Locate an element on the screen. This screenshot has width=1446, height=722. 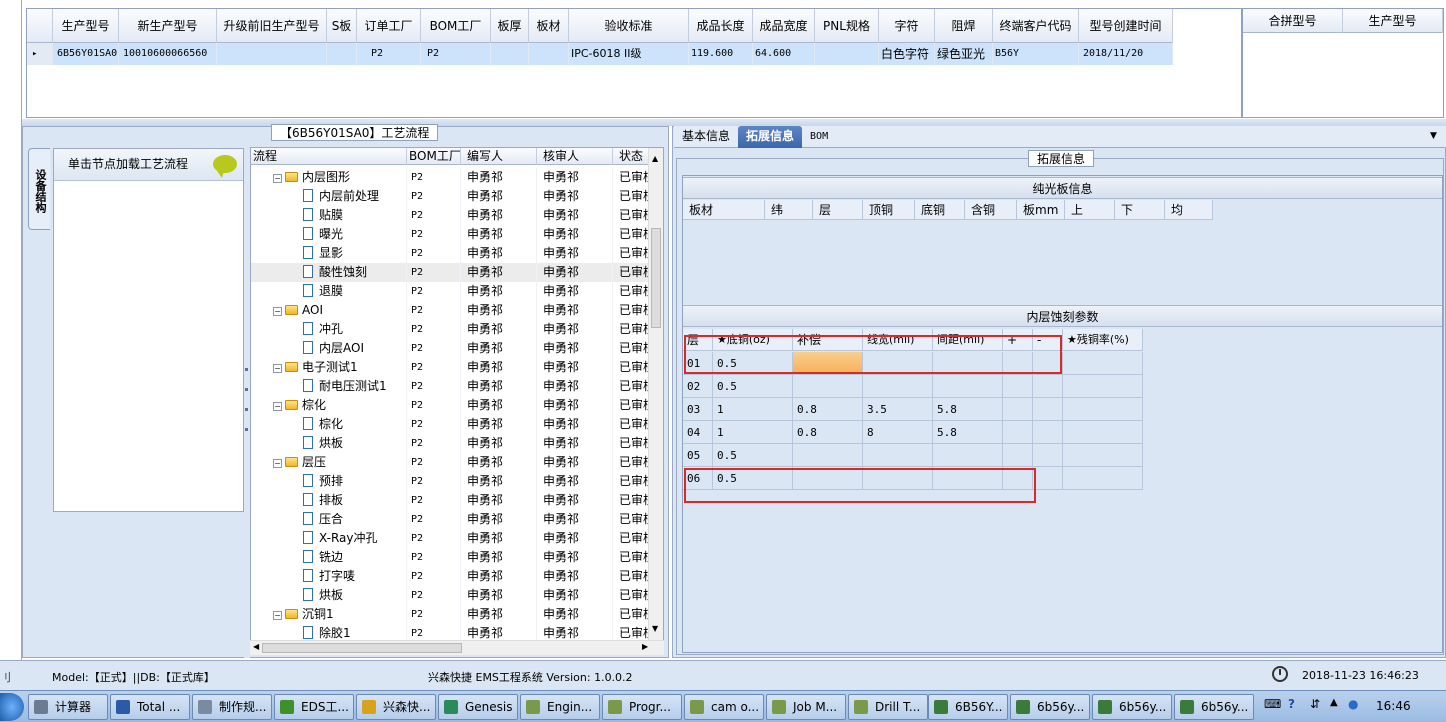
col-header: 板mm is located at coordinates (1041, 210).